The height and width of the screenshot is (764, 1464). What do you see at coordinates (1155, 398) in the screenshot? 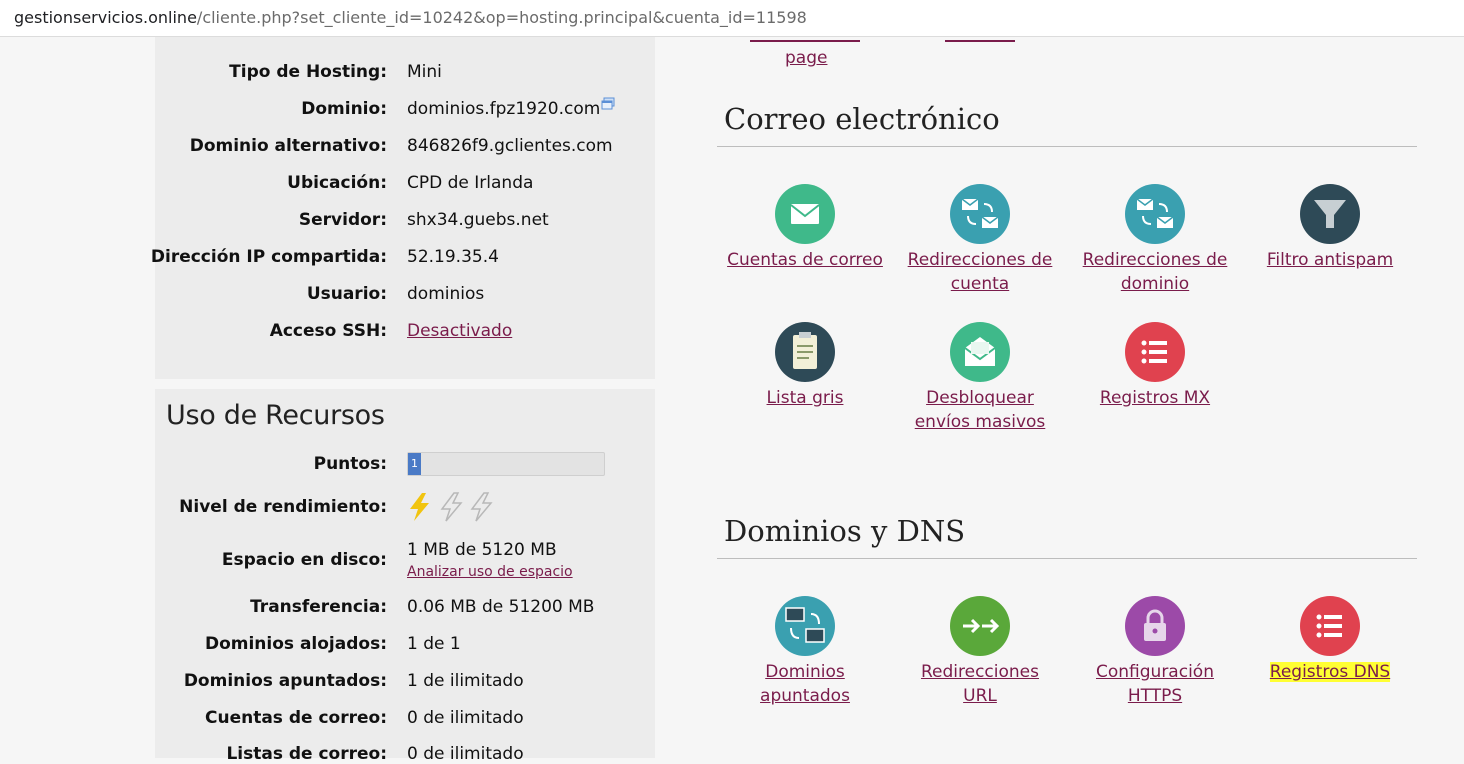
I see `tile-label: Registros MX` at bounding box center [1155, 398].